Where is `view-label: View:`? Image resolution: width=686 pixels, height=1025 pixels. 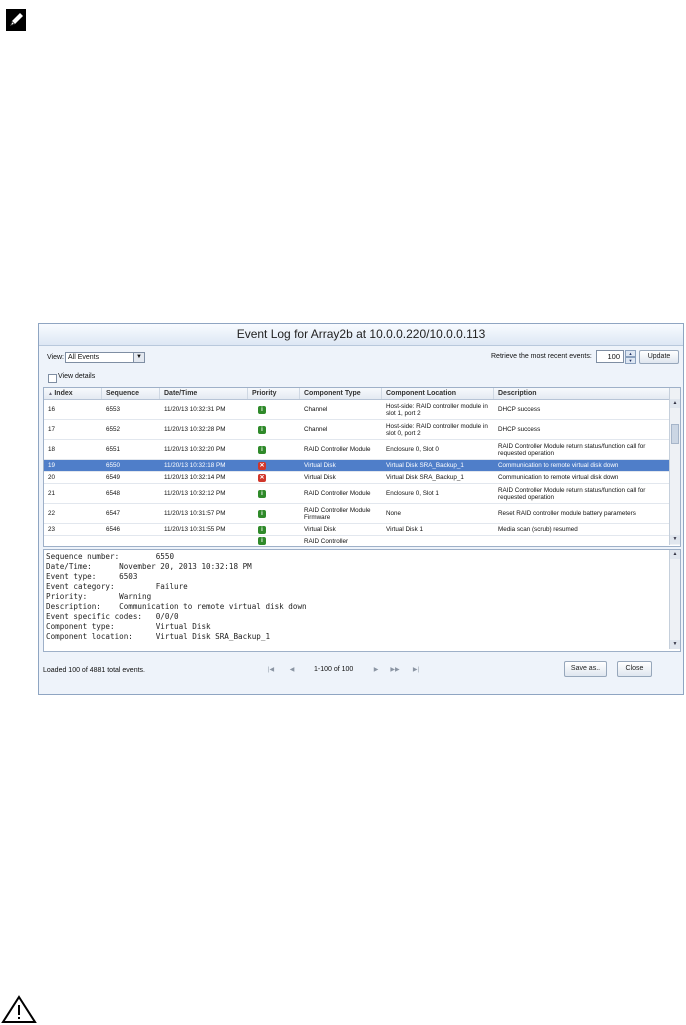
view-label: View: is located at coordinates (55, 357).